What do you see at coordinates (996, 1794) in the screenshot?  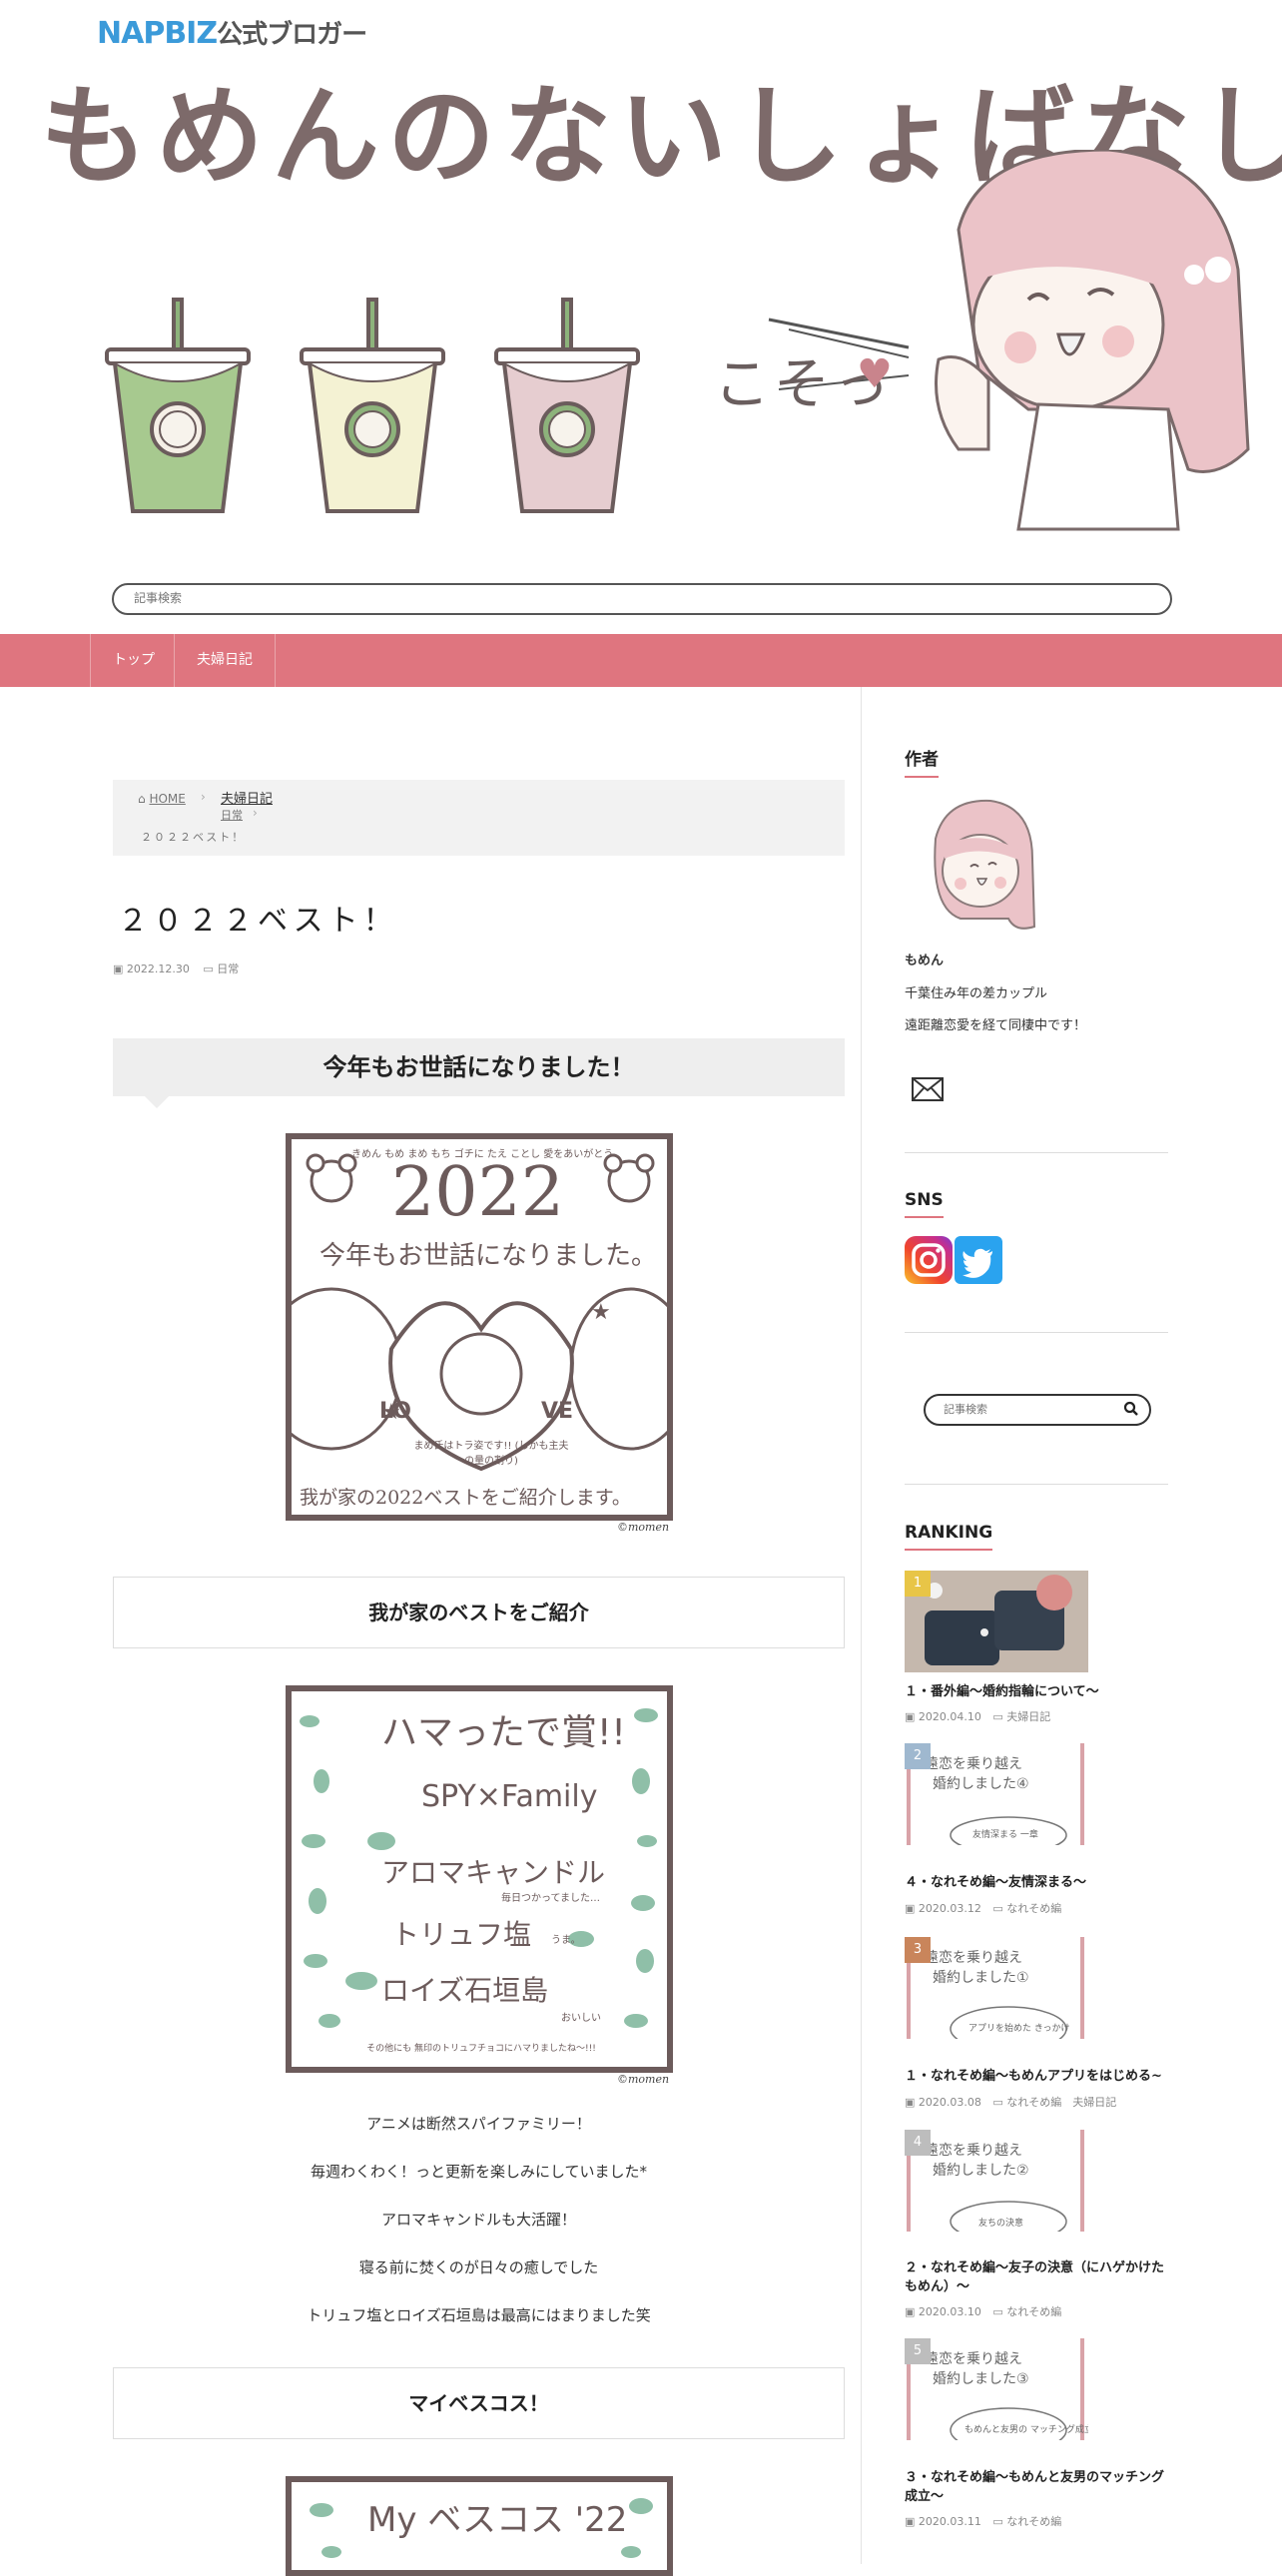 I see `ranking-thumbnail: 遠恋を乗り越え 婚約しました④ 友情深まる 一章 2` at bounding box center [996, 1794].